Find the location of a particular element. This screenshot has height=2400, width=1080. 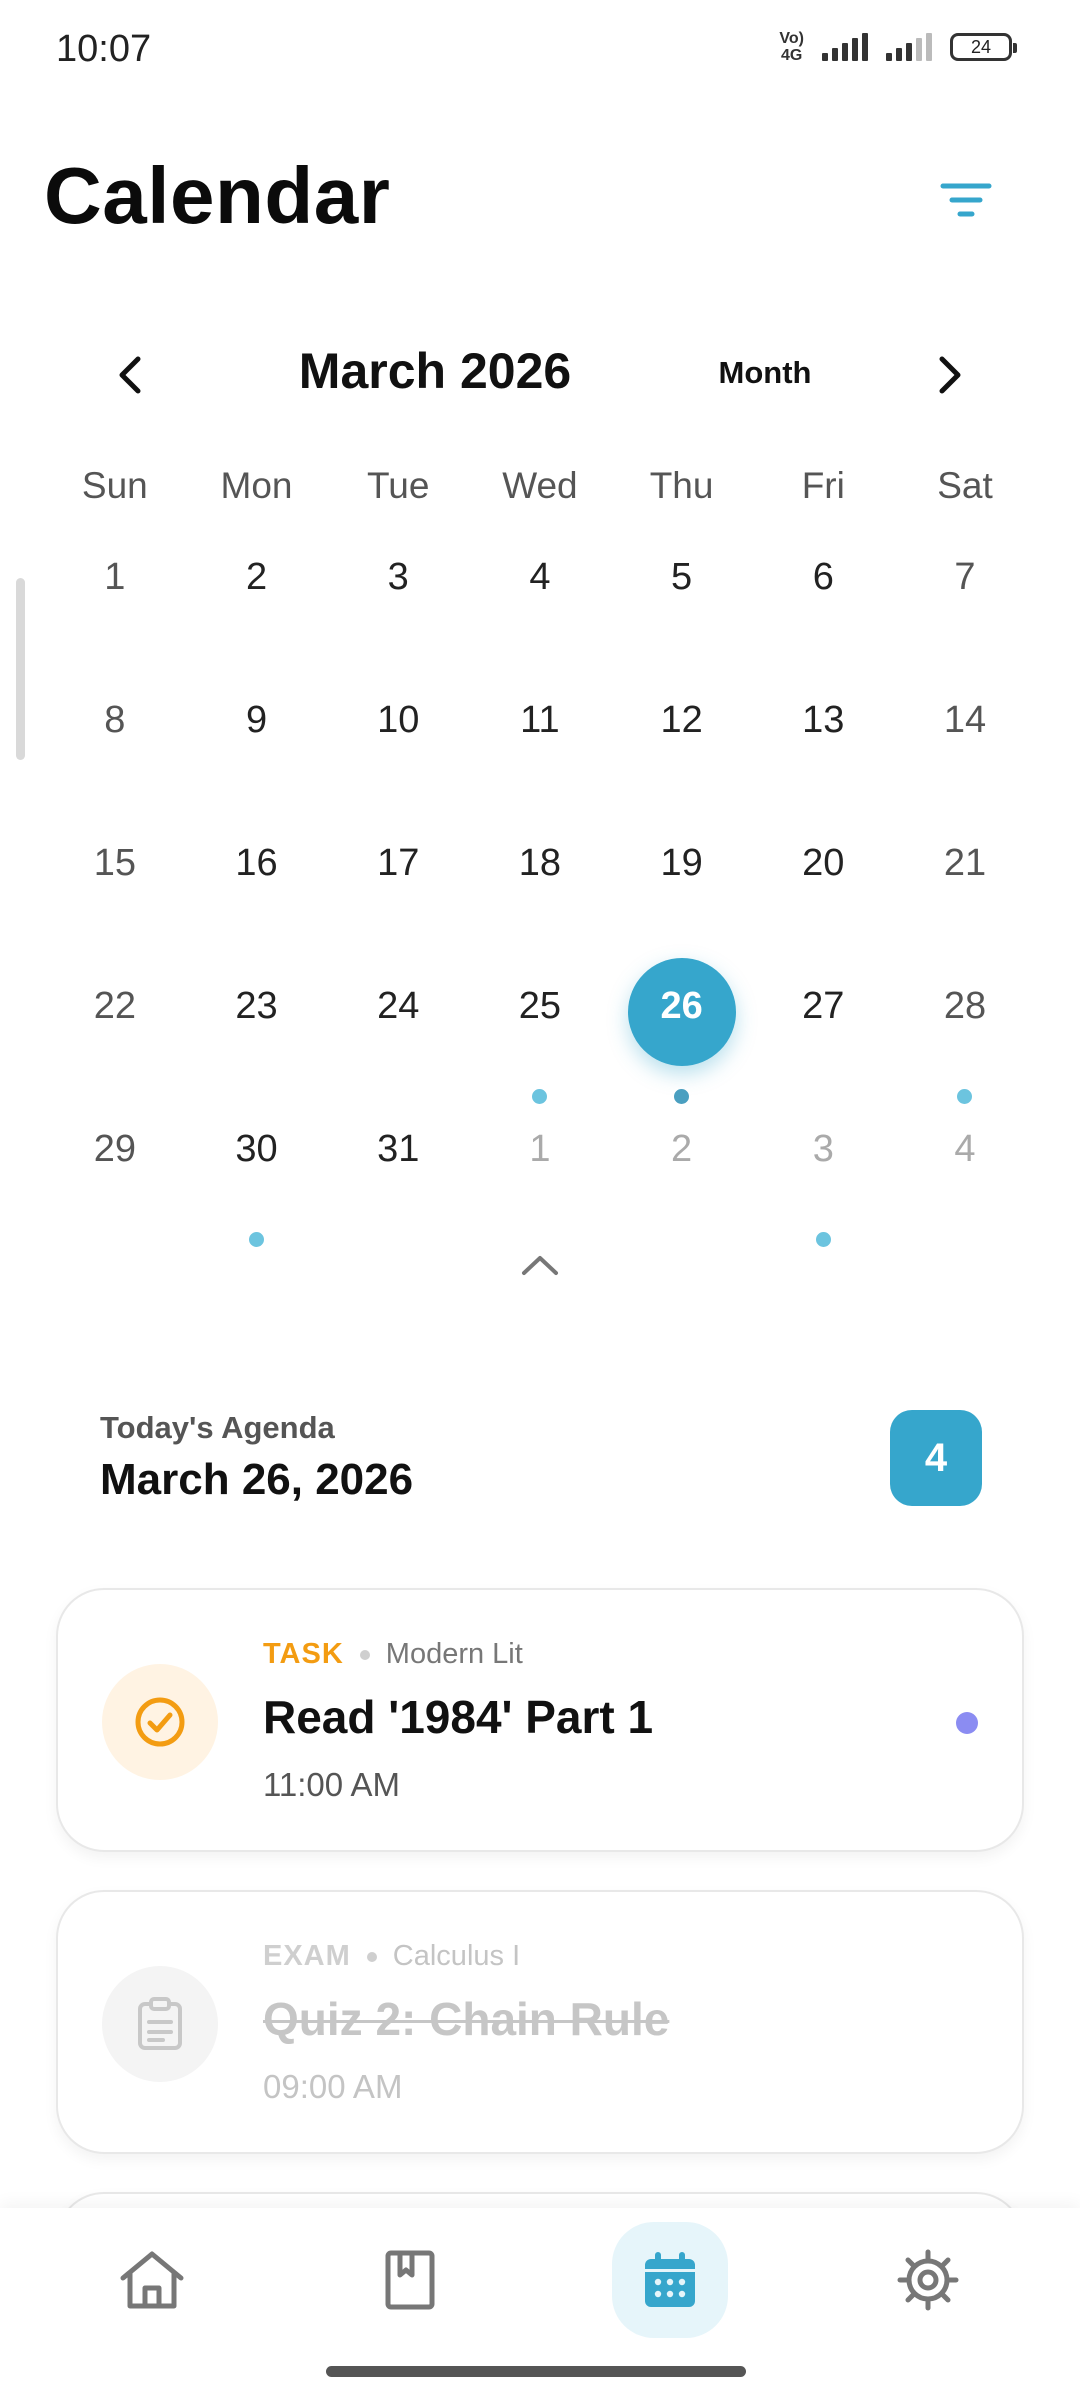

calendar-day-outside-month: 1 is located at coordinates (540, 1179).